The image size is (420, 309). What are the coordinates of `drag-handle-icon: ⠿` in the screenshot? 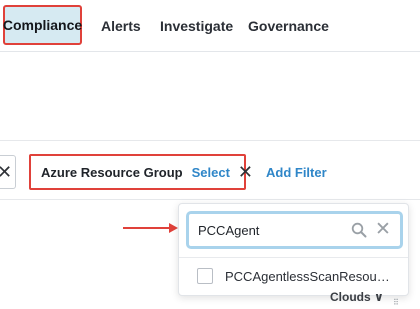 It's located at (396, 302).